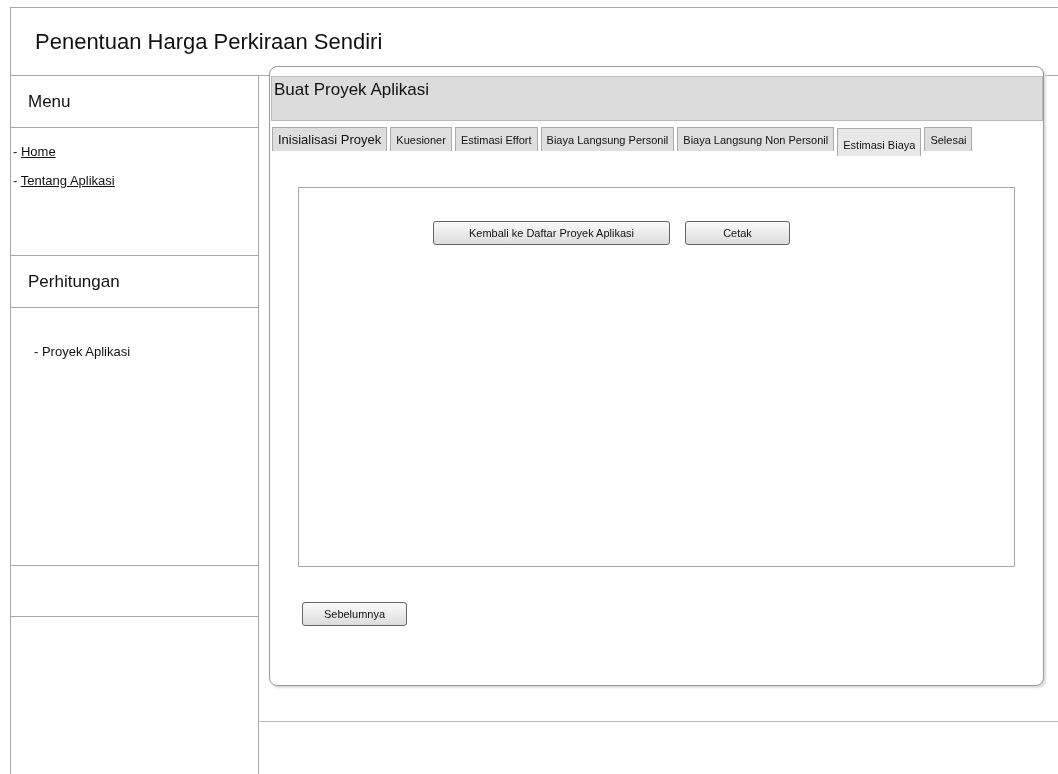 The image size is (1058, 774). What do you see at coordinates (607, 139) in the screenshot?
I see `tab: Biaya Langsung Personil` at bounding box center [607, 139].